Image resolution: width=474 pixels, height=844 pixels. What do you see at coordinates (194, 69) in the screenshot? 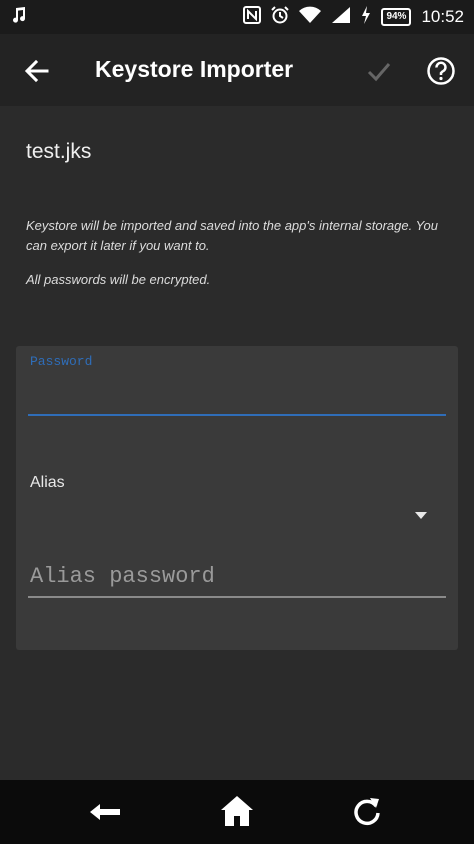
I see `page-title: Keystore Importer` at bounding box center [194, 69].